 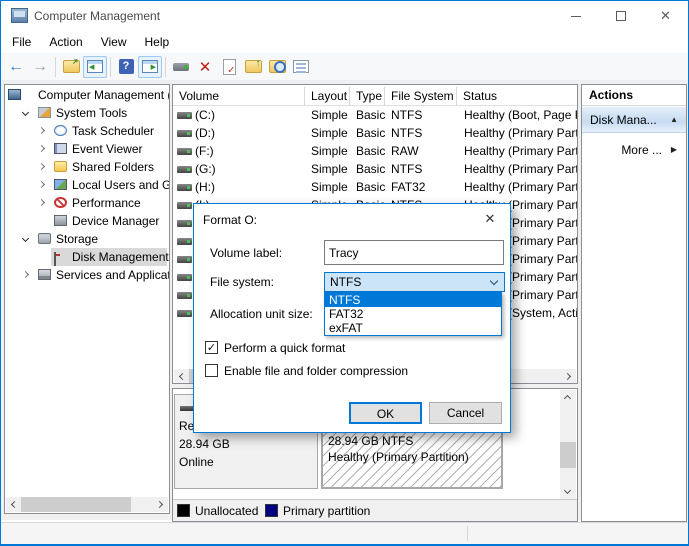 I want to click on action-disk-management: Disk Mana... ▲, so click(x=634, y=120).